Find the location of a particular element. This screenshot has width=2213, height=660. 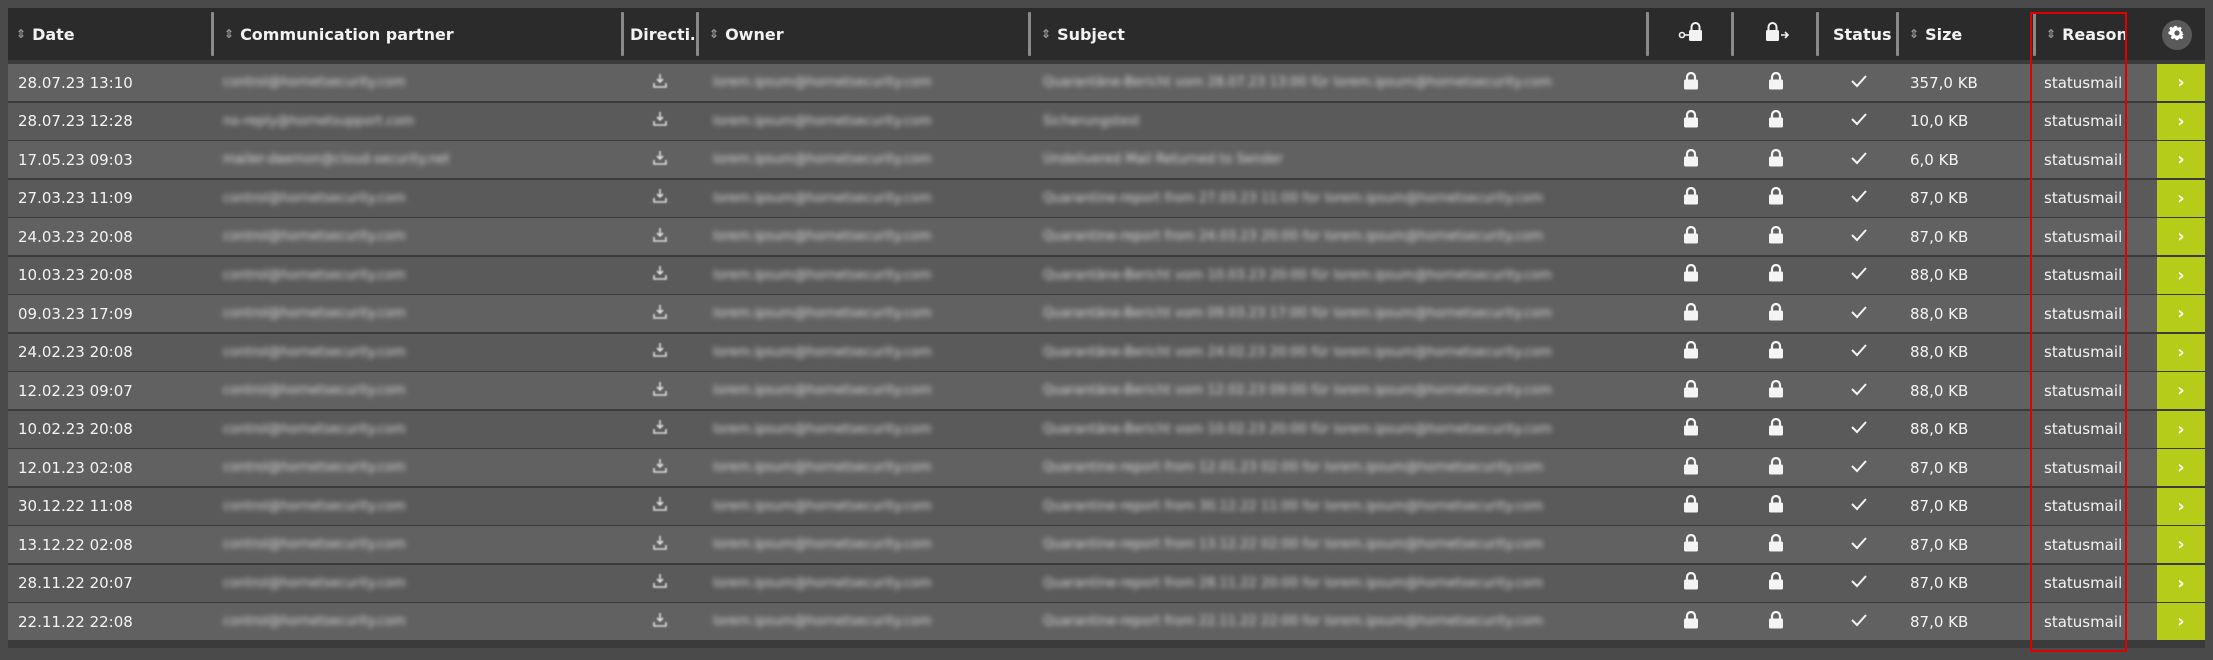

column-header-date: ⇕ Date is located at coordinates (78, 34).